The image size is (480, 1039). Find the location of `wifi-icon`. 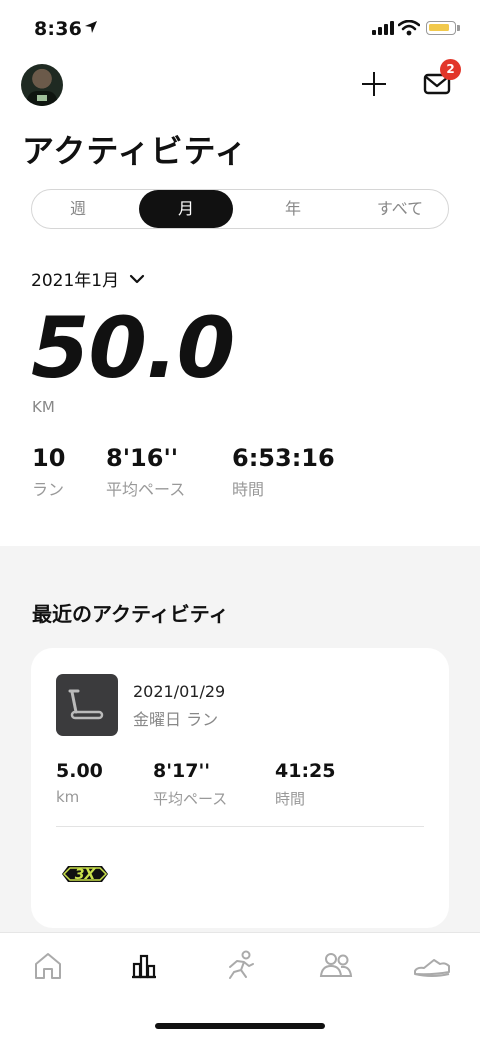

wifi-icon is located at coordinates (409, 28).